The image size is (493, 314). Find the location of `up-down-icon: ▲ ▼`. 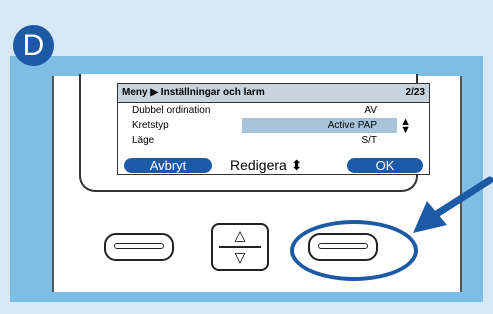

up-down-icon: ▲ ▼ is located at coordinates (405, 126).